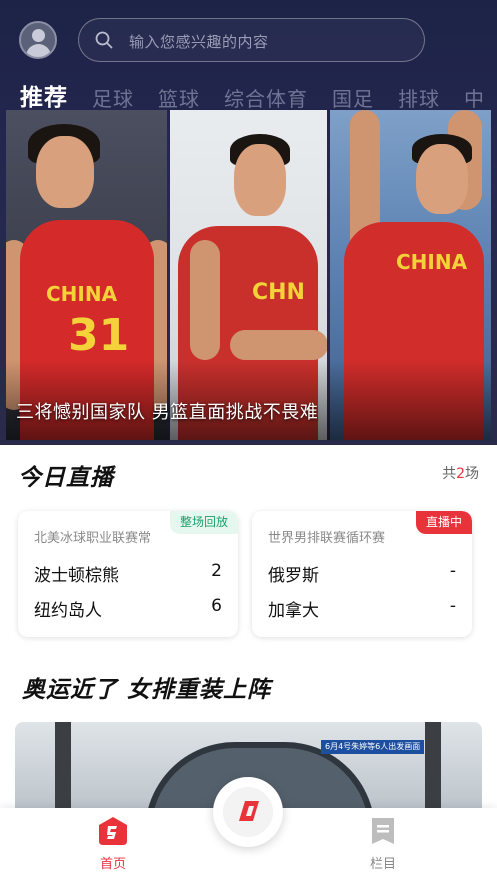  I want to click on avatar-body-shape, so click(38, 50).